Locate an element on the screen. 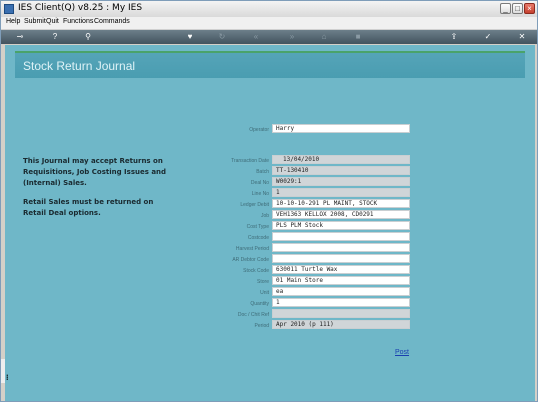 The height and width of the screenshot is (402, 538). refresh-icon: ↻ is located at coordinates (222, 37).